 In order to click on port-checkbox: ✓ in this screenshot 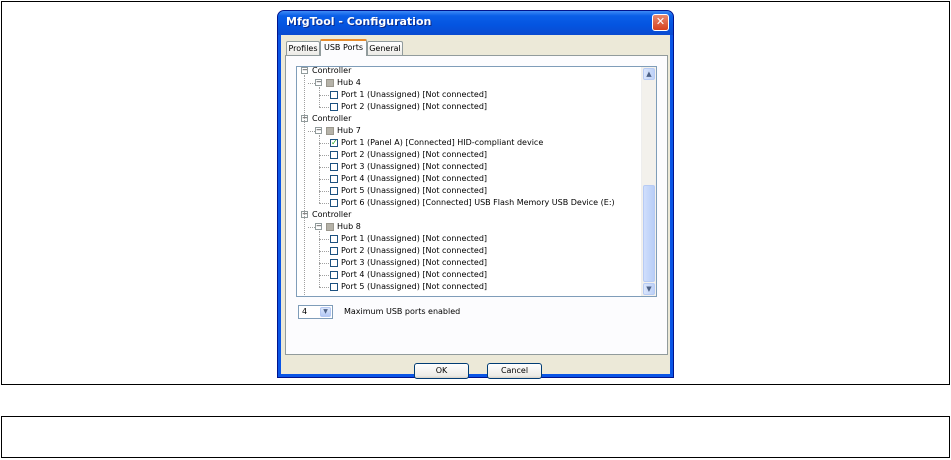, I will do `click(334, 143)`.